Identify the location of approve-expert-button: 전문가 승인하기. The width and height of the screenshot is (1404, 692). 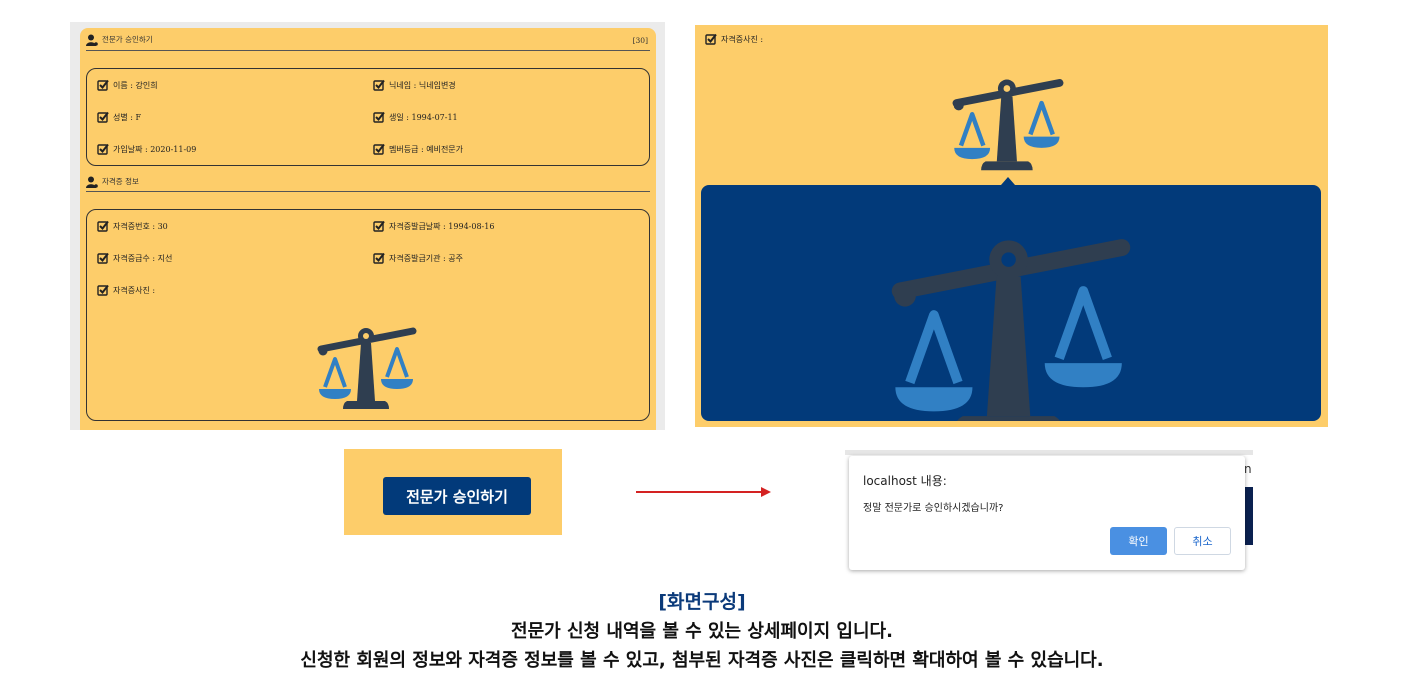
(457, 496).